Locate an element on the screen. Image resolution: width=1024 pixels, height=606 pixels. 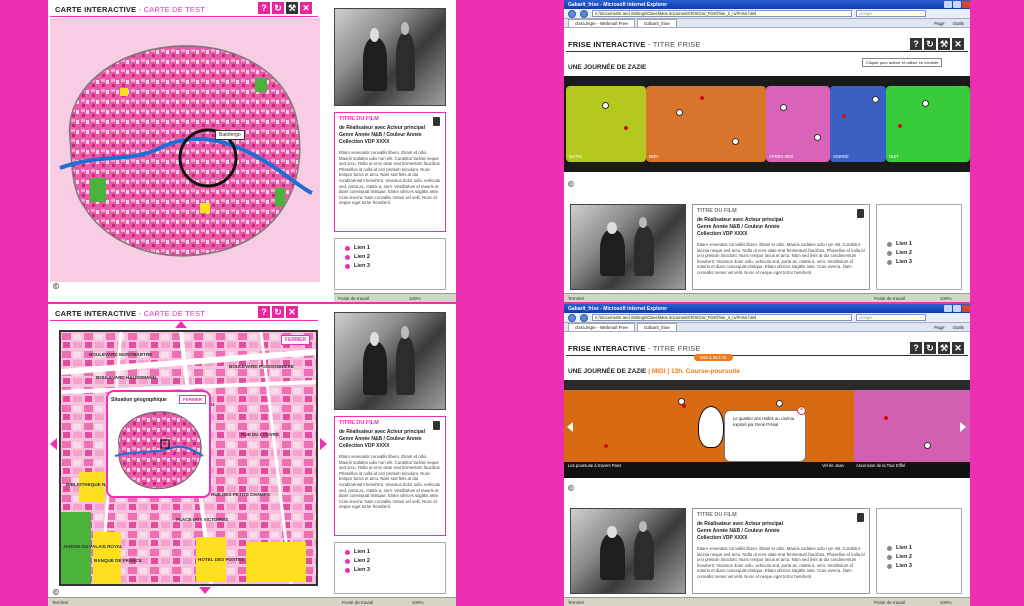
segment-matin: MATIN is located at coordinates (606, 124).